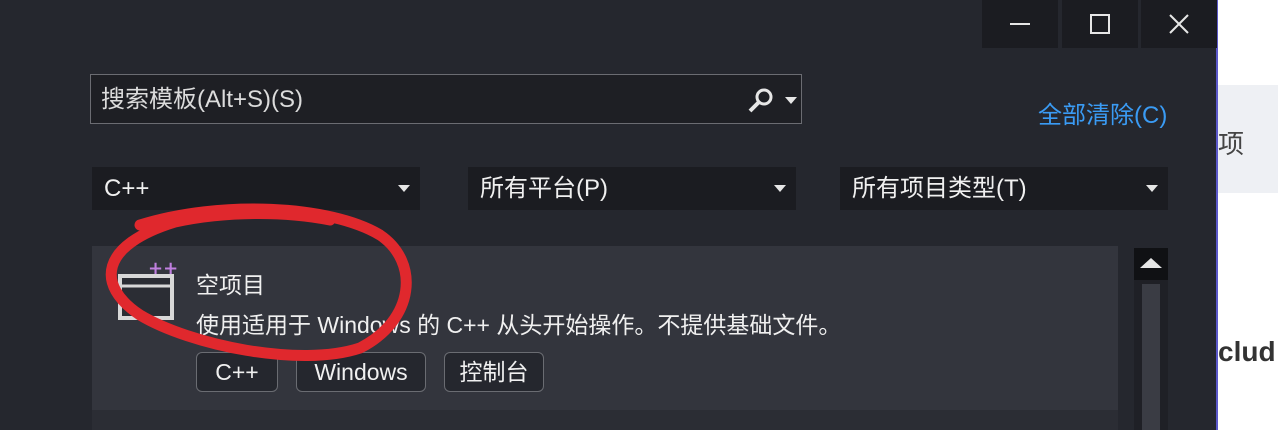  What do you see at coordinates (1248, 215) in the screenshot?
I see `background-window: 项 clud` at bounding box center [1248, 215].